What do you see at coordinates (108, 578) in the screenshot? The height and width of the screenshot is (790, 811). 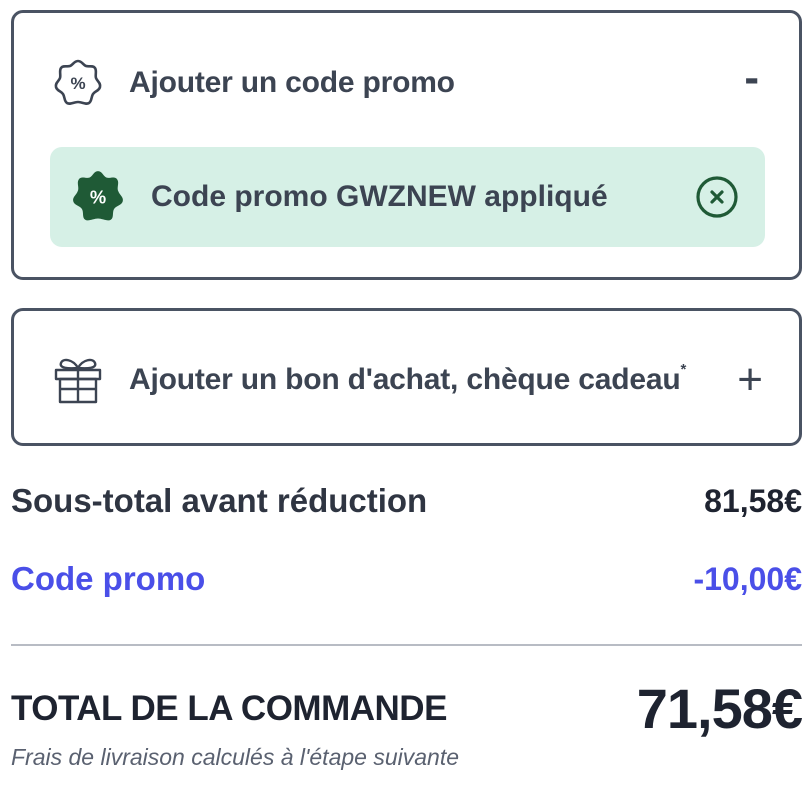 I see `promo-discount-label: Code promo` at bounding box center [108, 578].